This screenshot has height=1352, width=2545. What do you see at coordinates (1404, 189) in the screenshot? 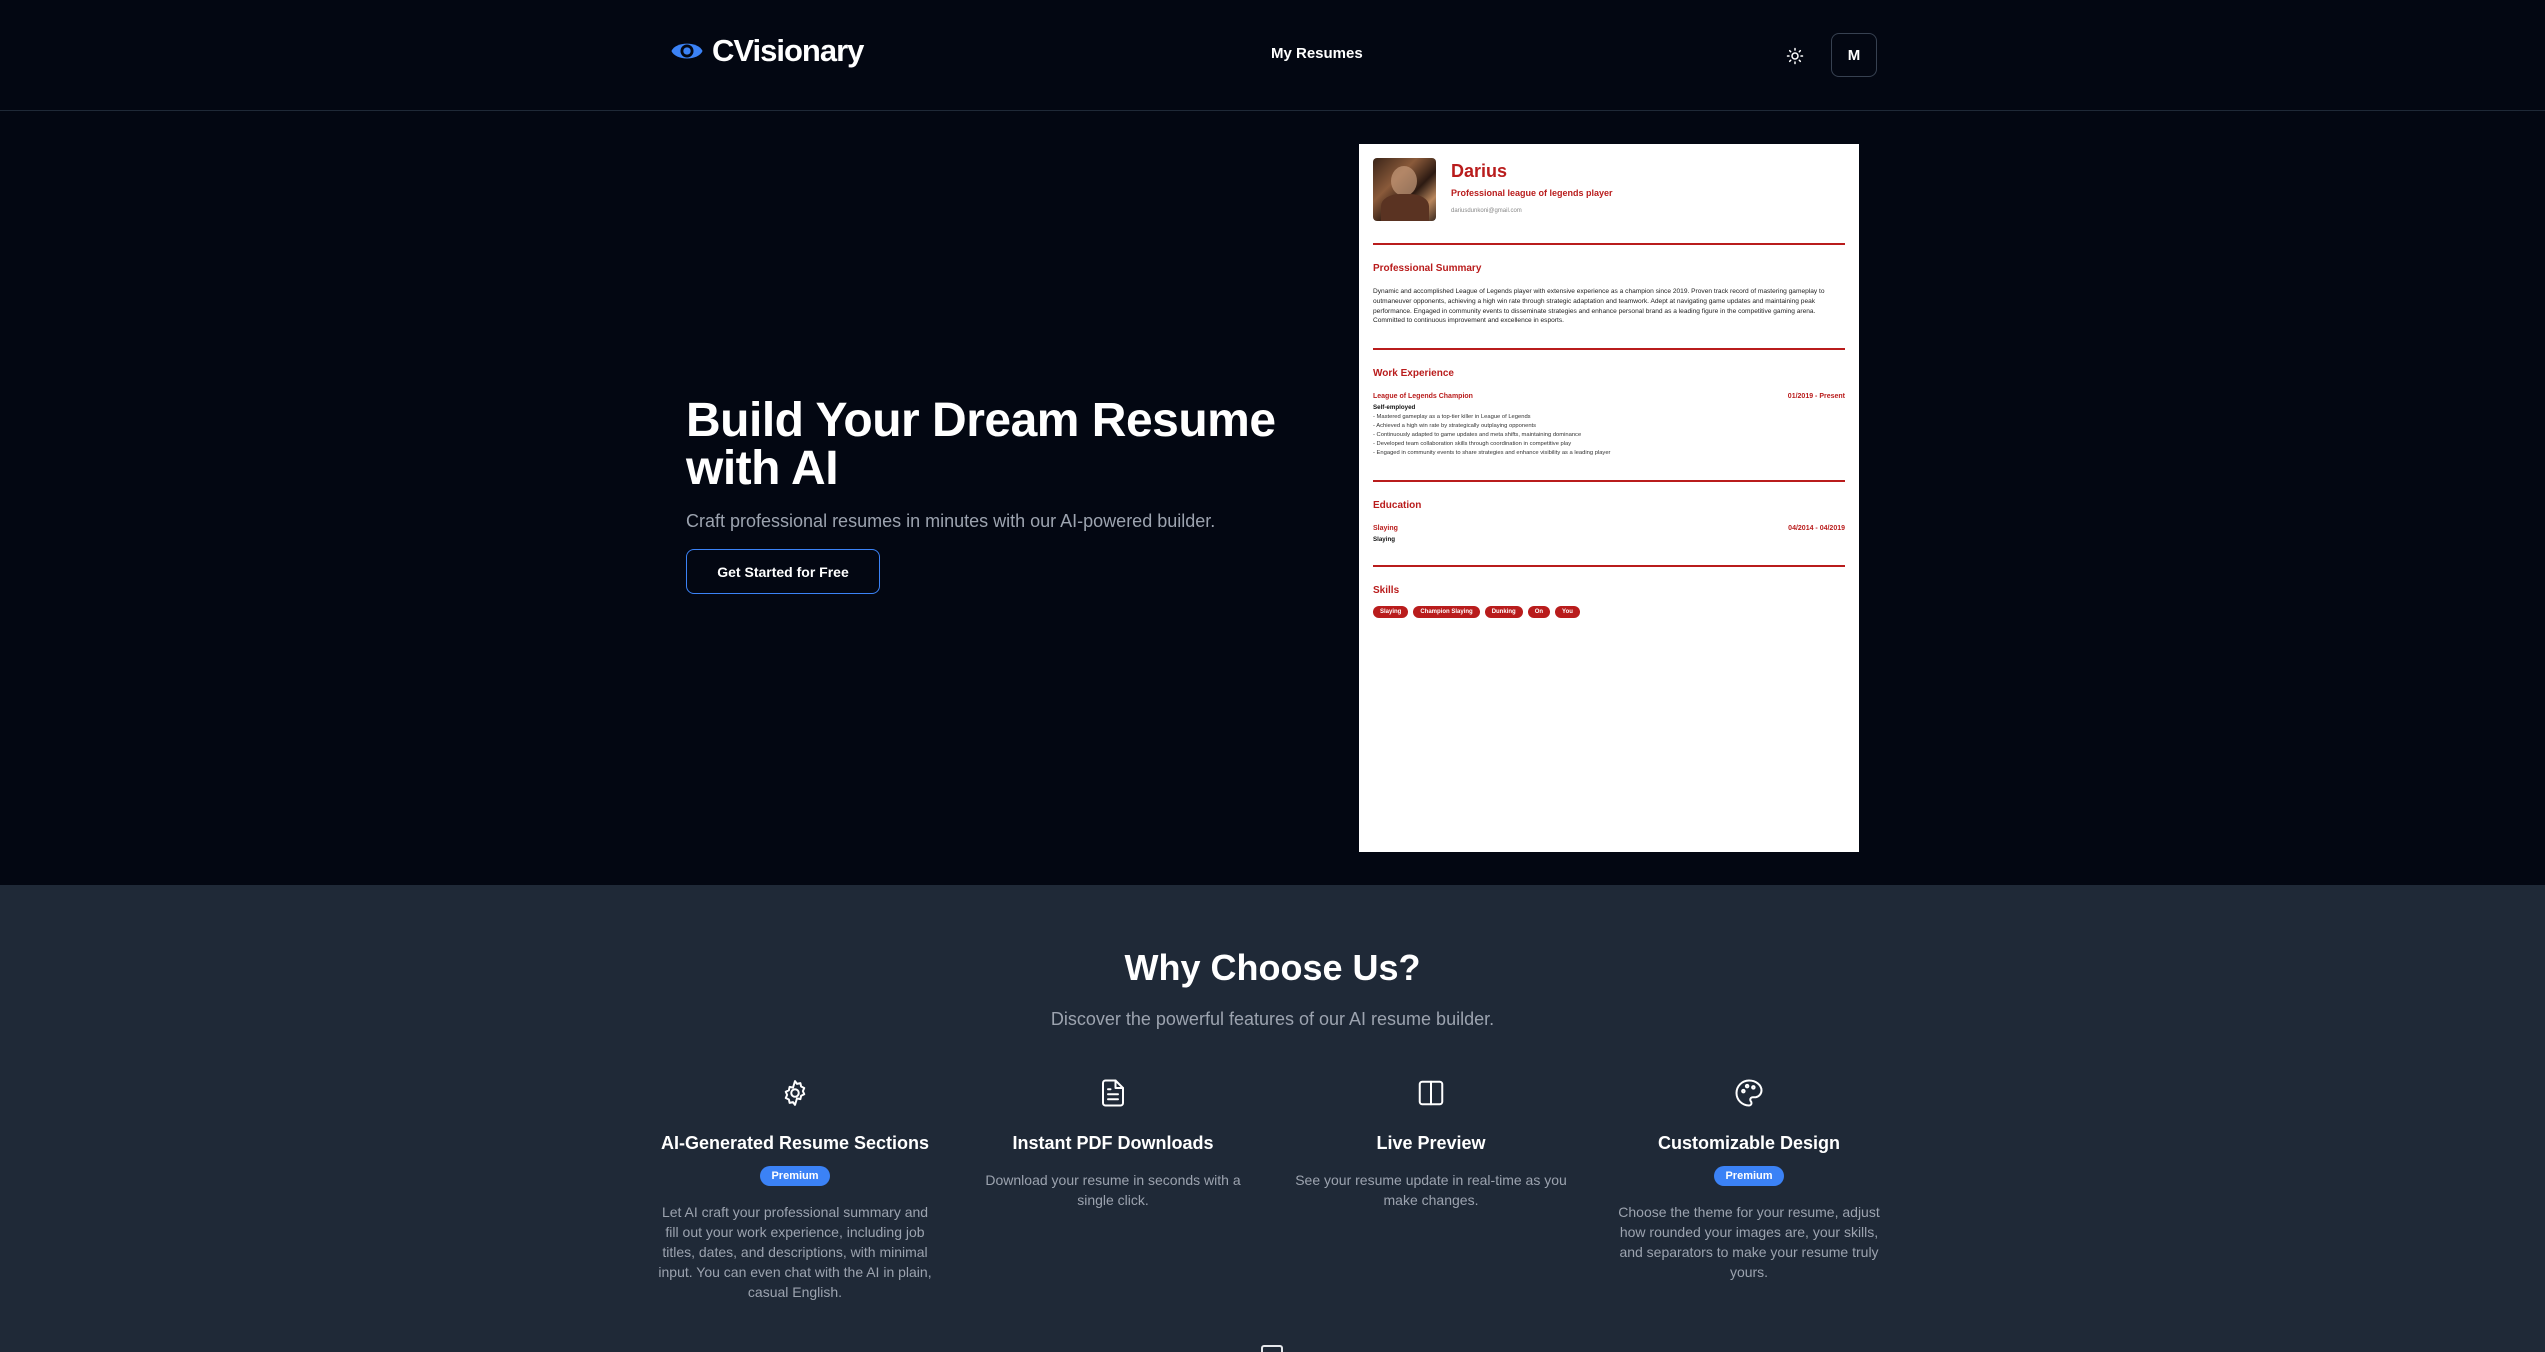
I see `resume-photo` at bounding box center [1404, 189].